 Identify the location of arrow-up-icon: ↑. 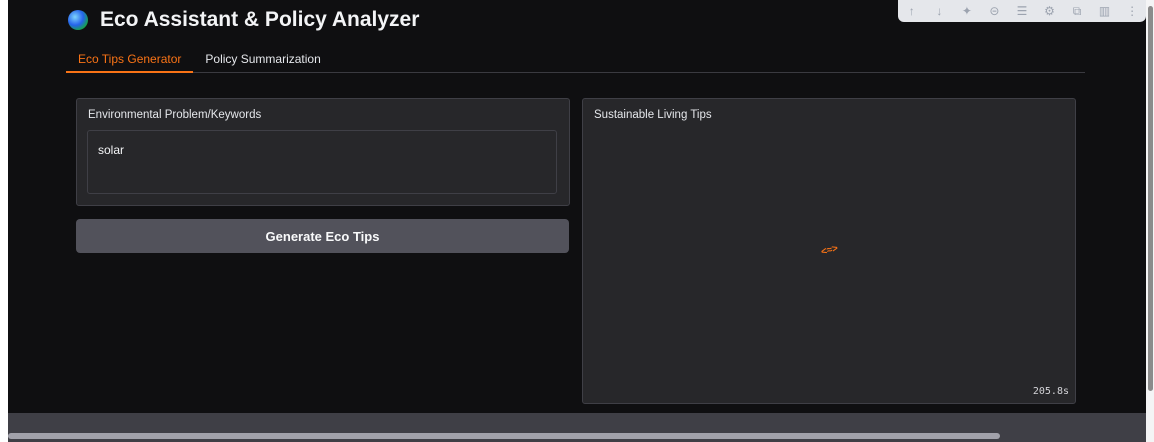
(912, 11).